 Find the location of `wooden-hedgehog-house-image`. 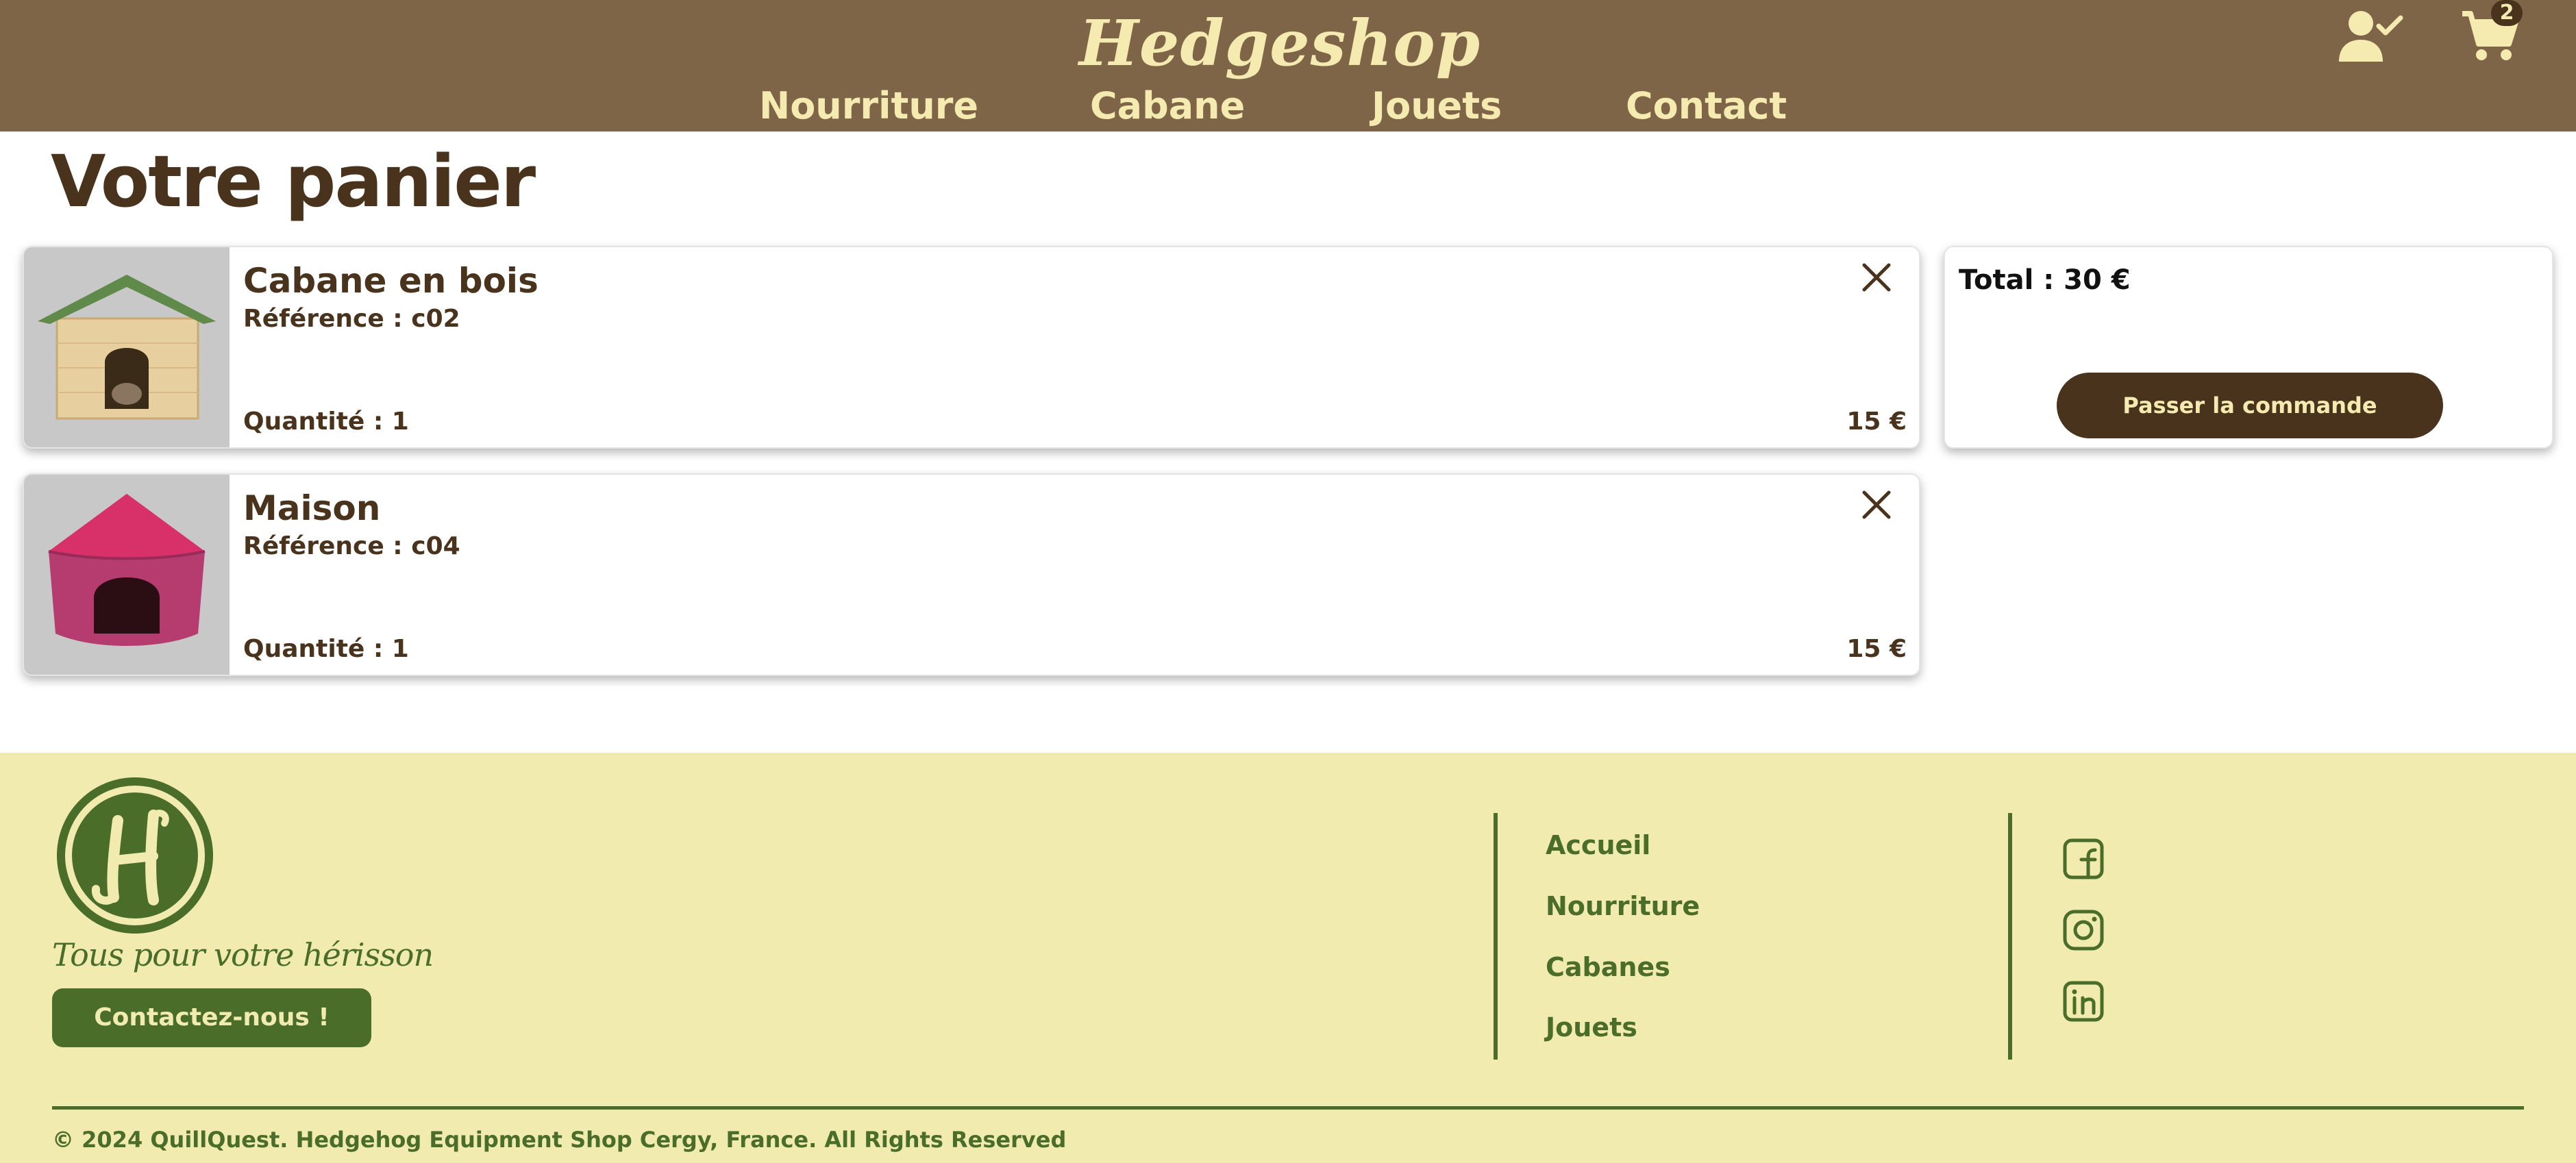

wooden-hedgehog-house-image is located at coordinates (127, 347).